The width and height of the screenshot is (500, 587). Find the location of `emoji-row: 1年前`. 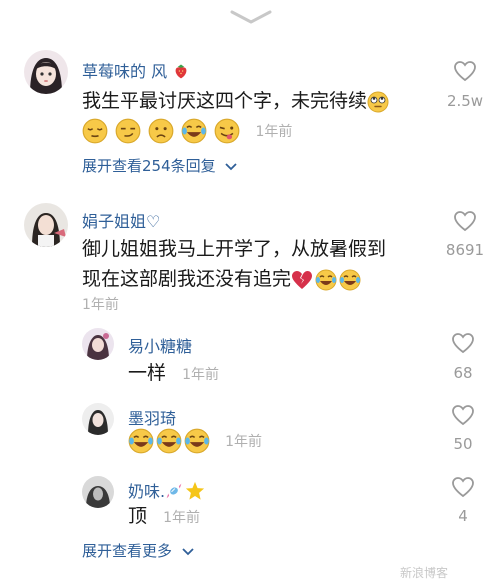

emoji-row: 1年前 is located at coordinates (187, 131).